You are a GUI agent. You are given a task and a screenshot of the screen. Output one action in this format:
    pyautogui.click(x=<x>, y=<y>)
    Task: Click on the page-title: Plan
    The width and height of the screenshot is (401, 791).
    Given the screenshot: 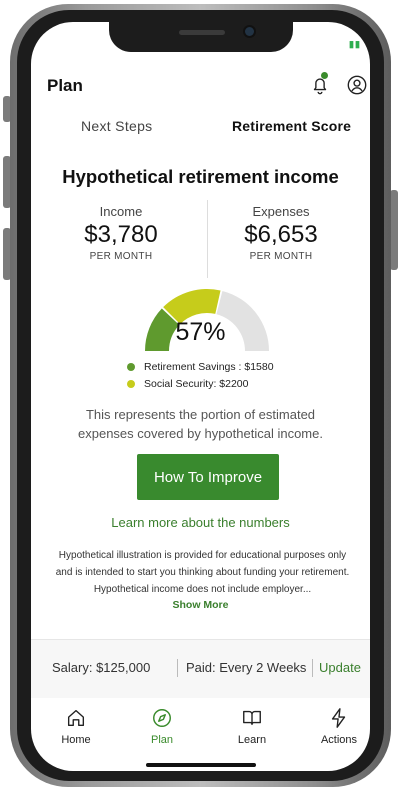 What is the action you would take?
    pyautogui.click(x=65, y=85)
    